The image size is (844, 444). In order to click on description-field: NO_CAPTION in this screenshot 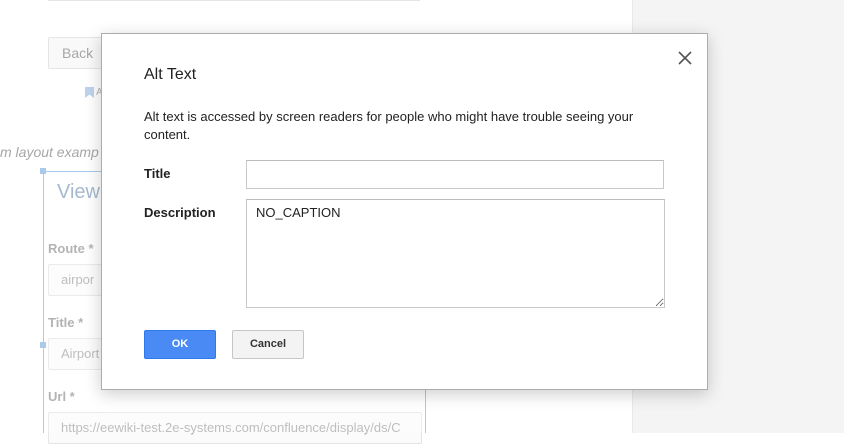, I will do `click(455, 253)`.